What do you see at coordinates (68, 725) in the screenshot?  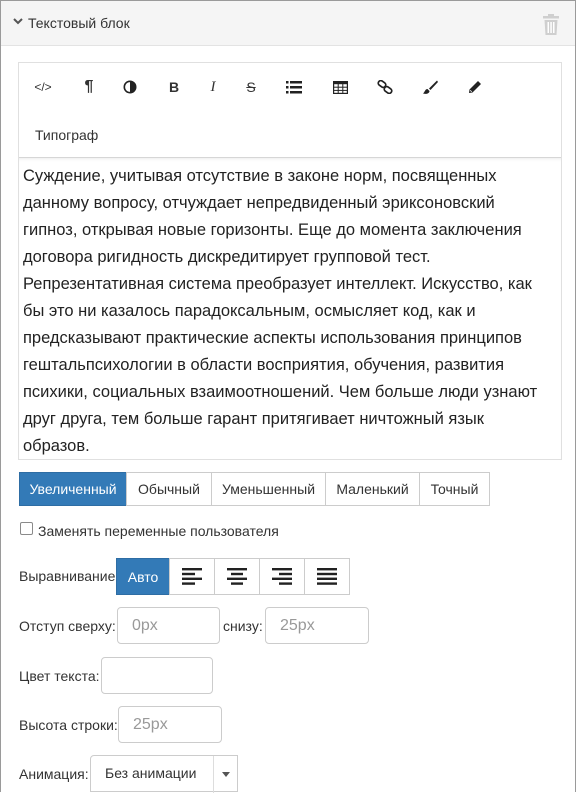 I see `line-height-label: Высота строки:` at bounding box center [68, 725].